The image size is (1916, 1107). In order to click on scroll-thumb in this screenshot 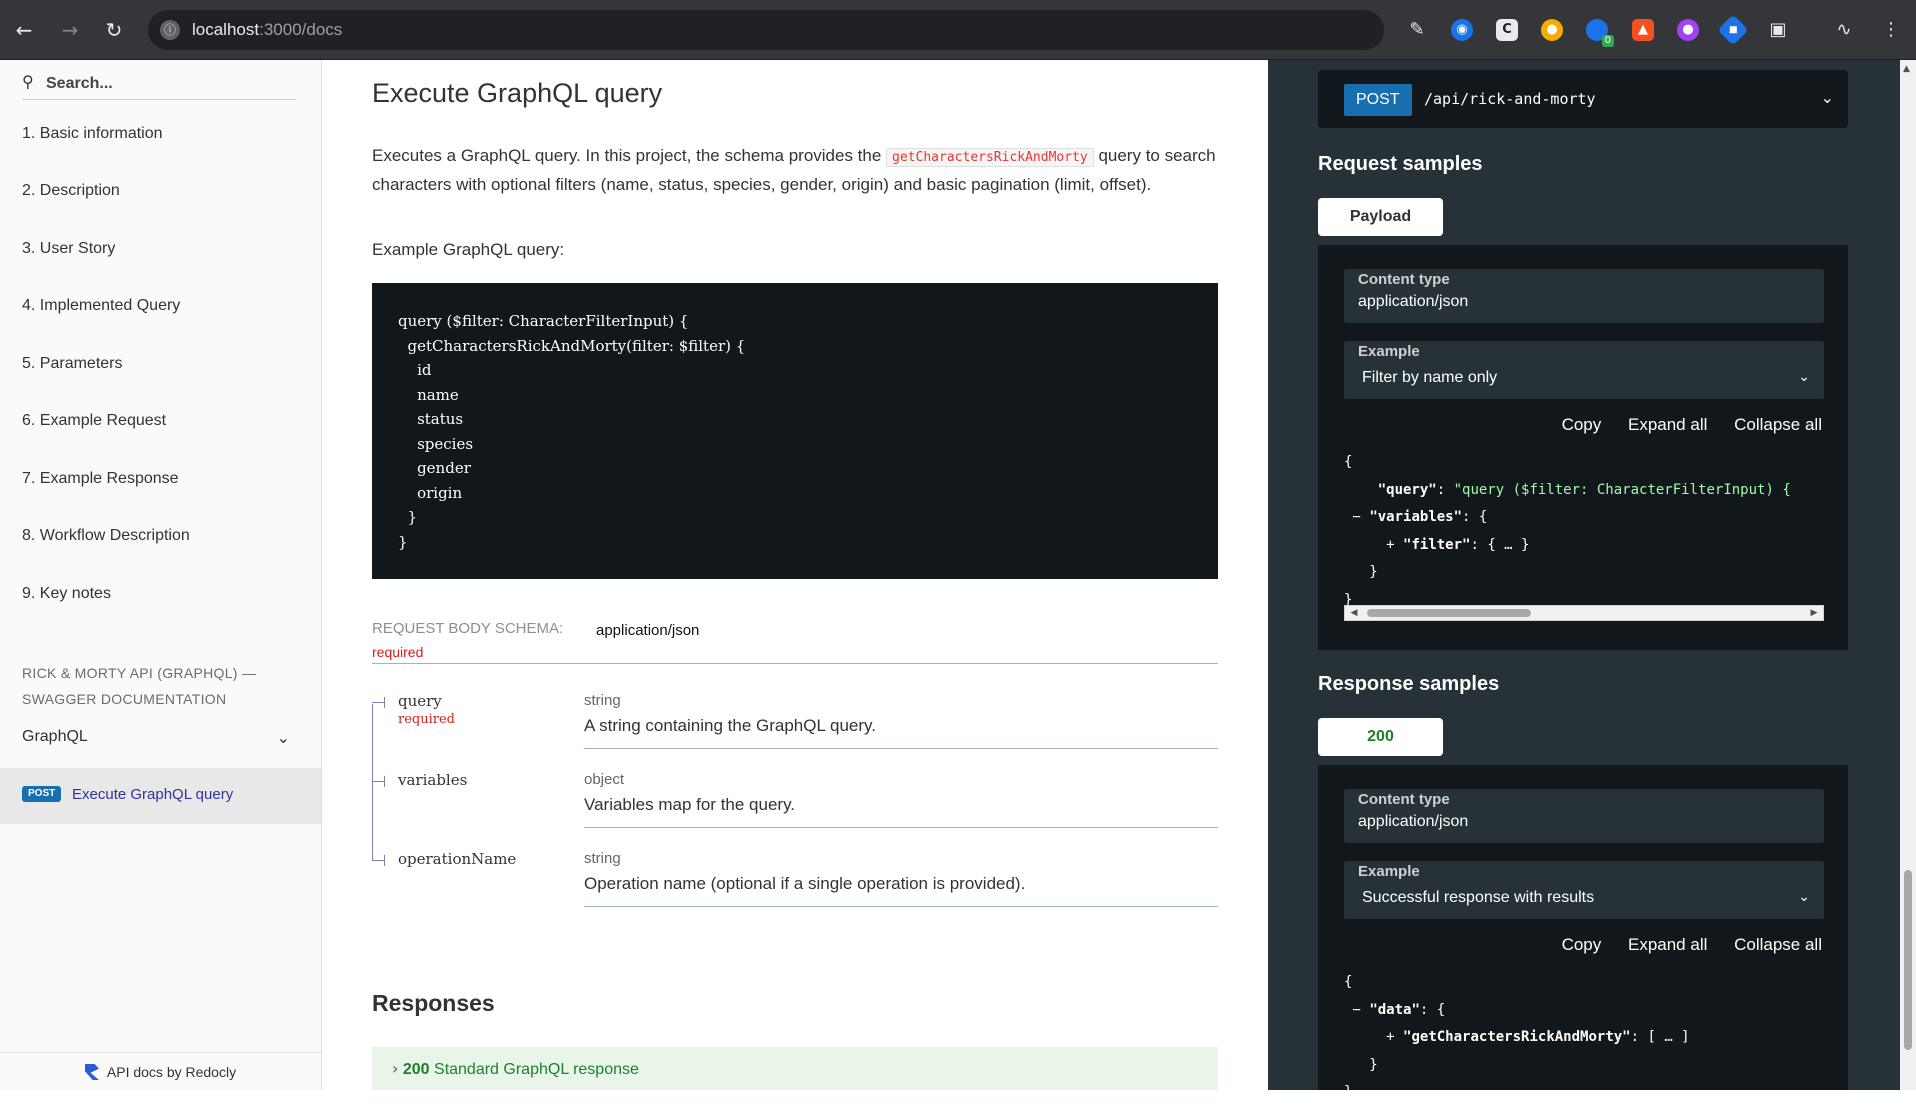, I will do `click(1449, 613)`.